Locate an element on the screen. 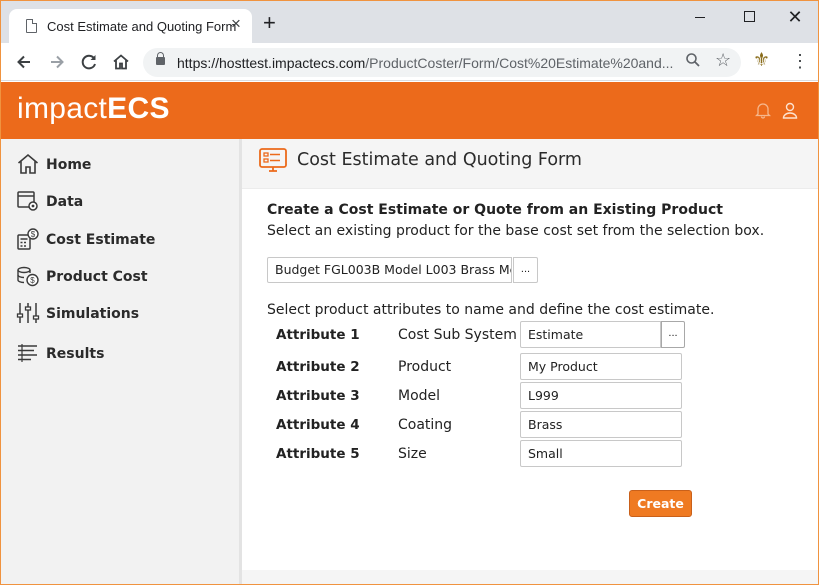  fleur-de-lis-icon: ⚜ is located at coordinates (761, 61).